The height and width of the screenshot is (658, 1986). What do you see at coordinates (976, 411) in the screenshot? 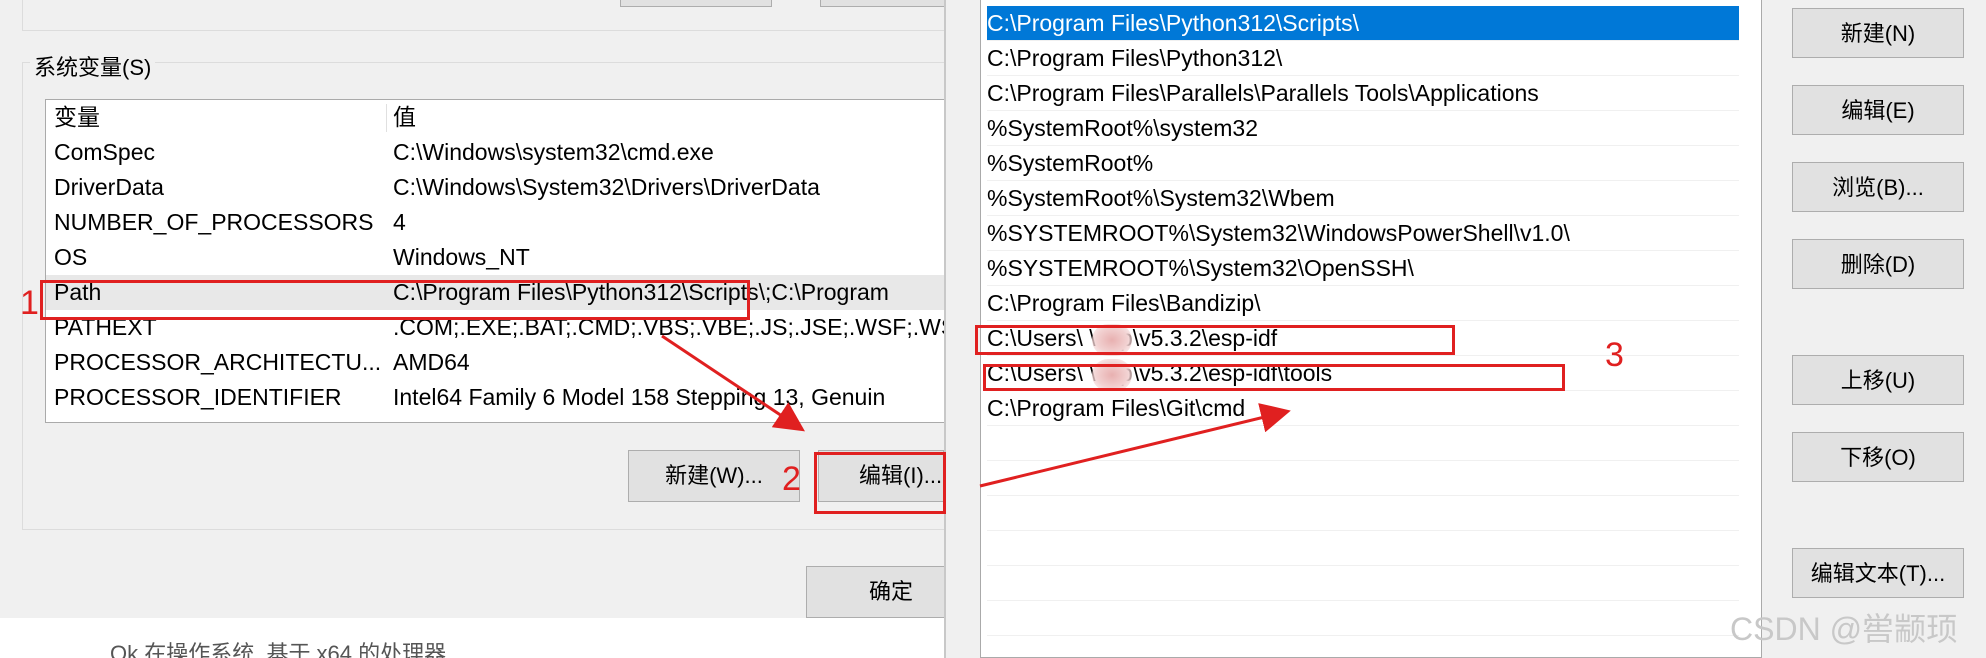
I see `annotation-arrows` at bounding box center [976, 411].